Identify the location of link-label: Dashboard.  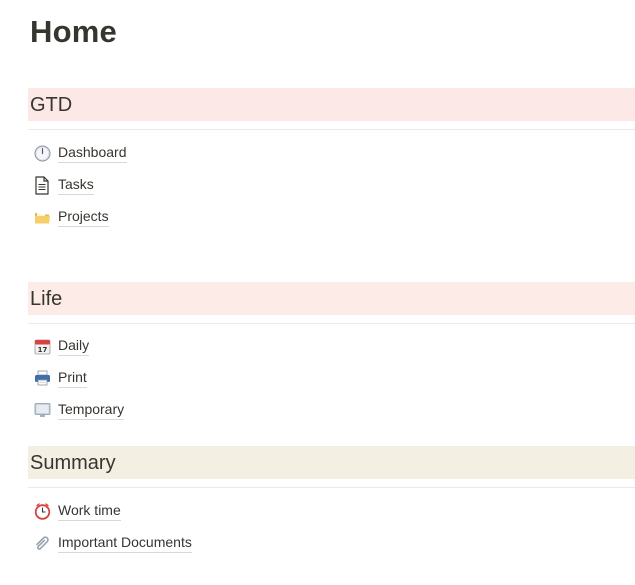
(92, 153).